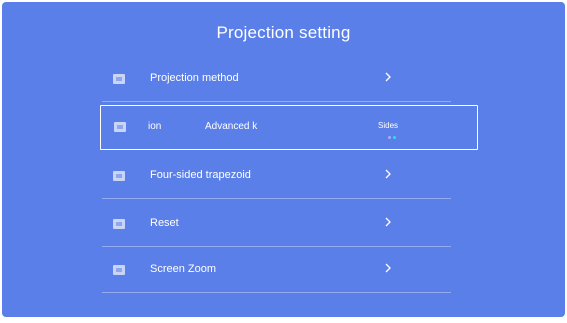  I want to click on indicator-dot, so click(389, 137).